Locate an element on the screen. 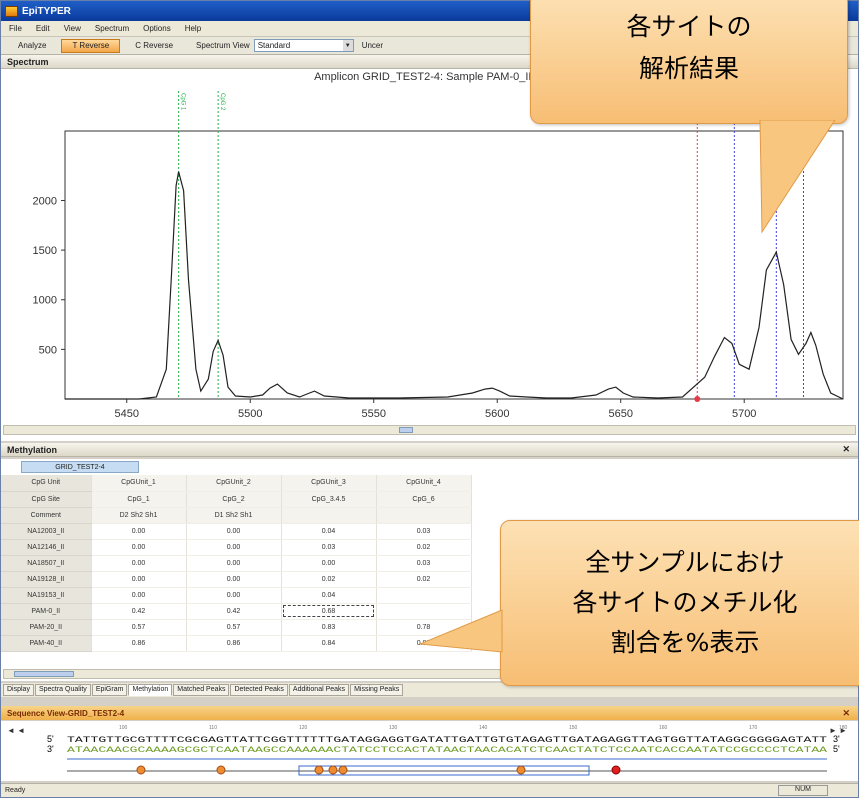 The height and width of the screenshot is (798, 859). ruler-label: 110 is located at coordinates (213, 728).